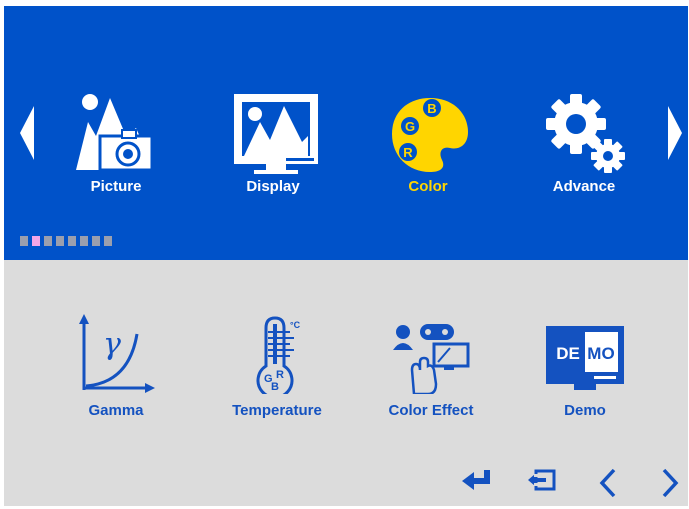  Describe the element at coordinates (477, 480) in the screenshot. I see `enter-icon` at that location.